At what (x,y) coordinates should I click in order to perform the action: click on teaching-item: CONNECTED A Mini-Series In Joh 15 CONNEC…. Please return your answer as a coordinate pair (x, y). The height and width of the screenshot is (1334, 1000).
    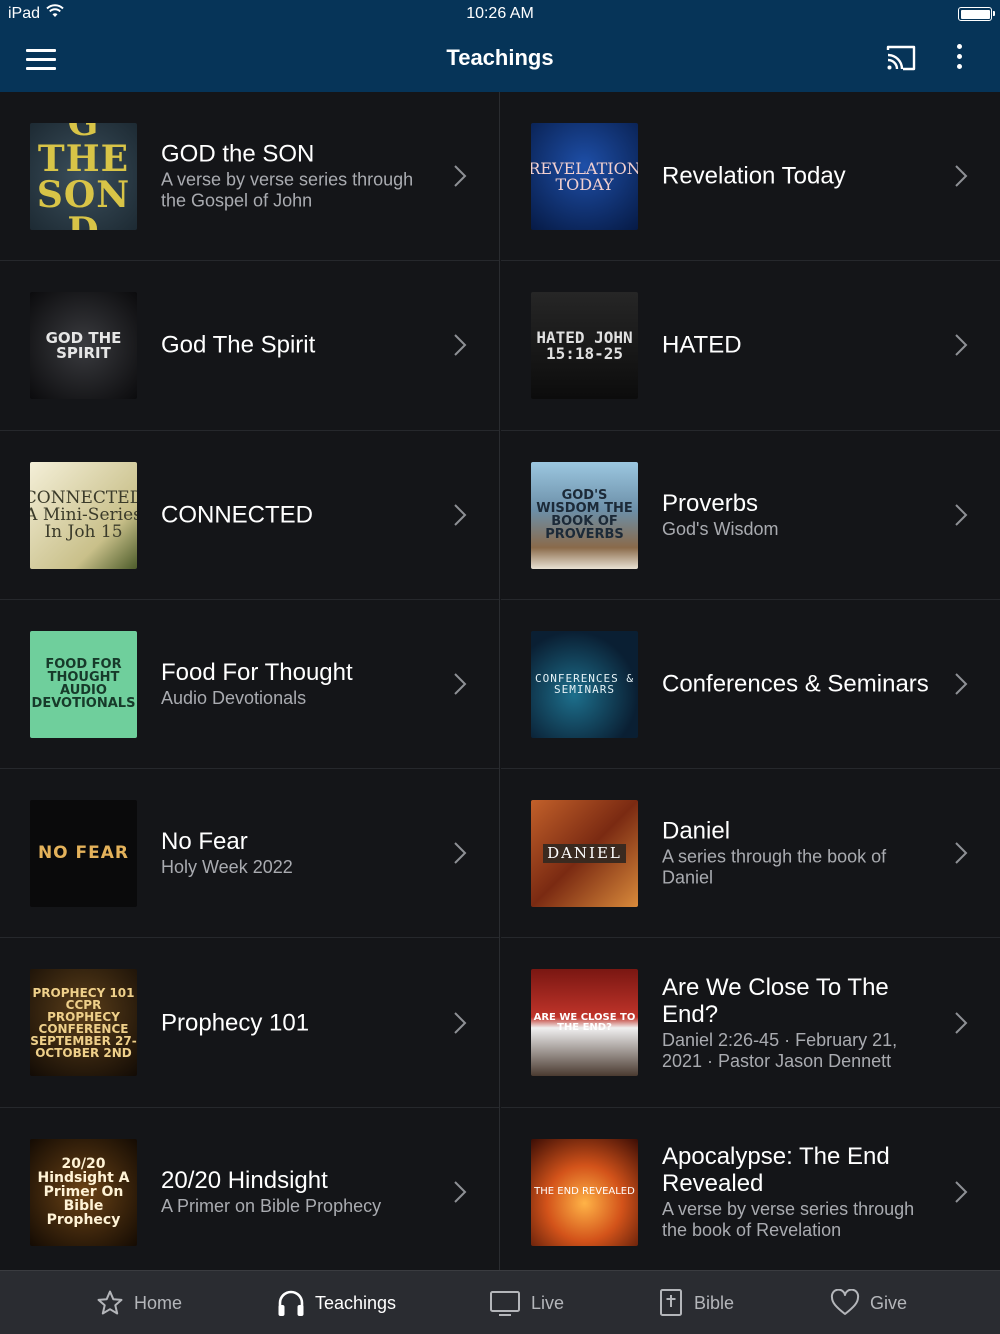
    Looking at the image, I should click on (249, 515).